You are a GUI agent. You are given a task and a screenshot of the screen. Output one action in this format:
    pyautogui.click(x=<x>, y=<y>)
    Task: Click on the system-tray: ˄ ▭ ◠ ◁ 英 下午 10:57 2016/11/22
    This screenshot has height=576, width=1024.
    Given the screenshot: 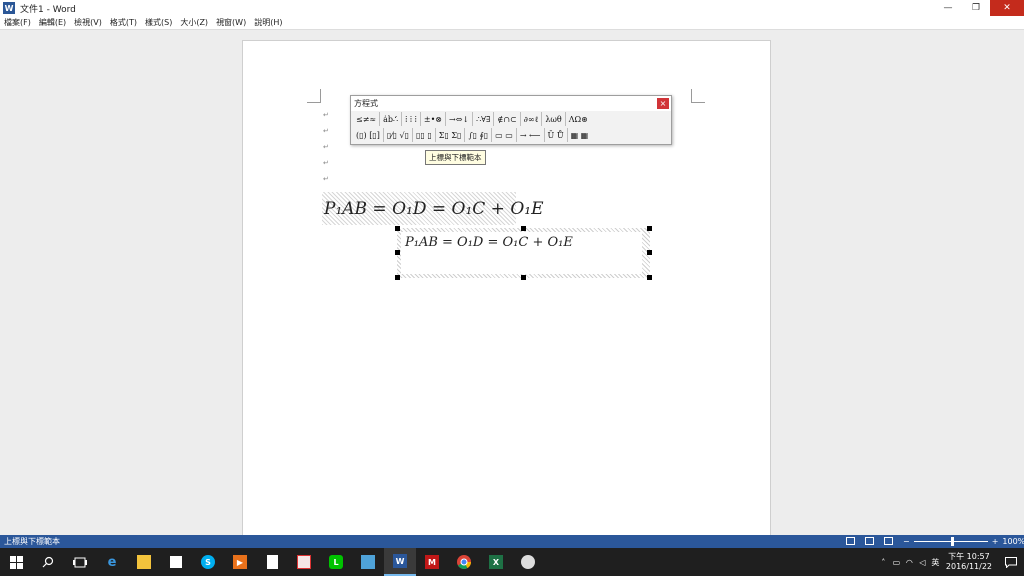 What is the action you would take?
    pyautogui.click(x=950, y=562)
    